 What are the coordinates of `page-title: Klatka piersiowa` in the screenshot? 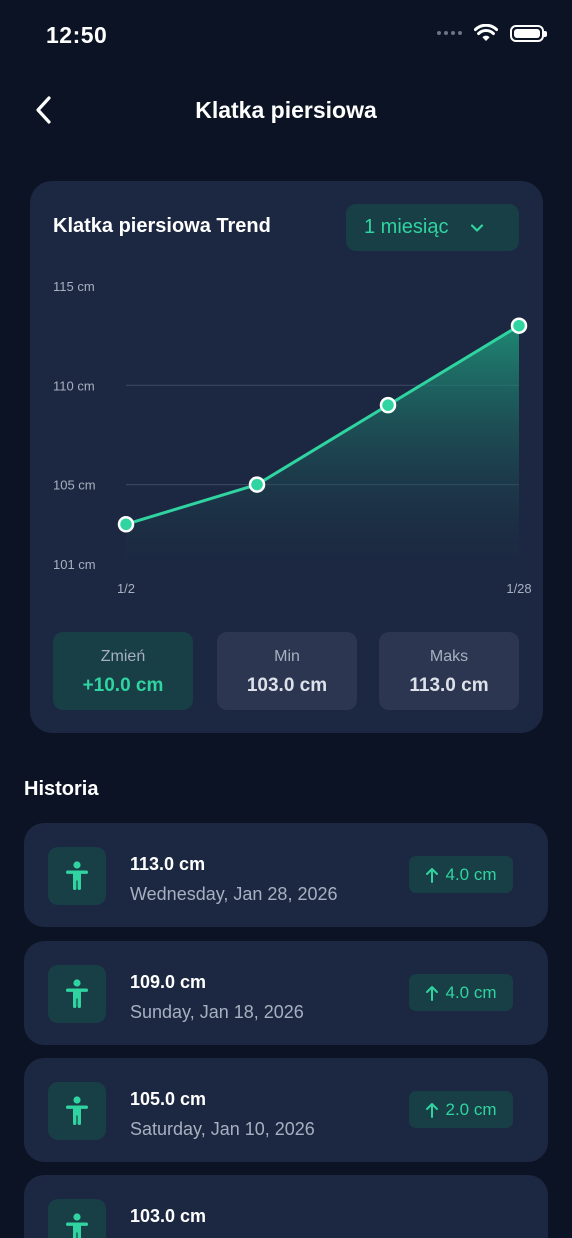 It's located at (286, 110).